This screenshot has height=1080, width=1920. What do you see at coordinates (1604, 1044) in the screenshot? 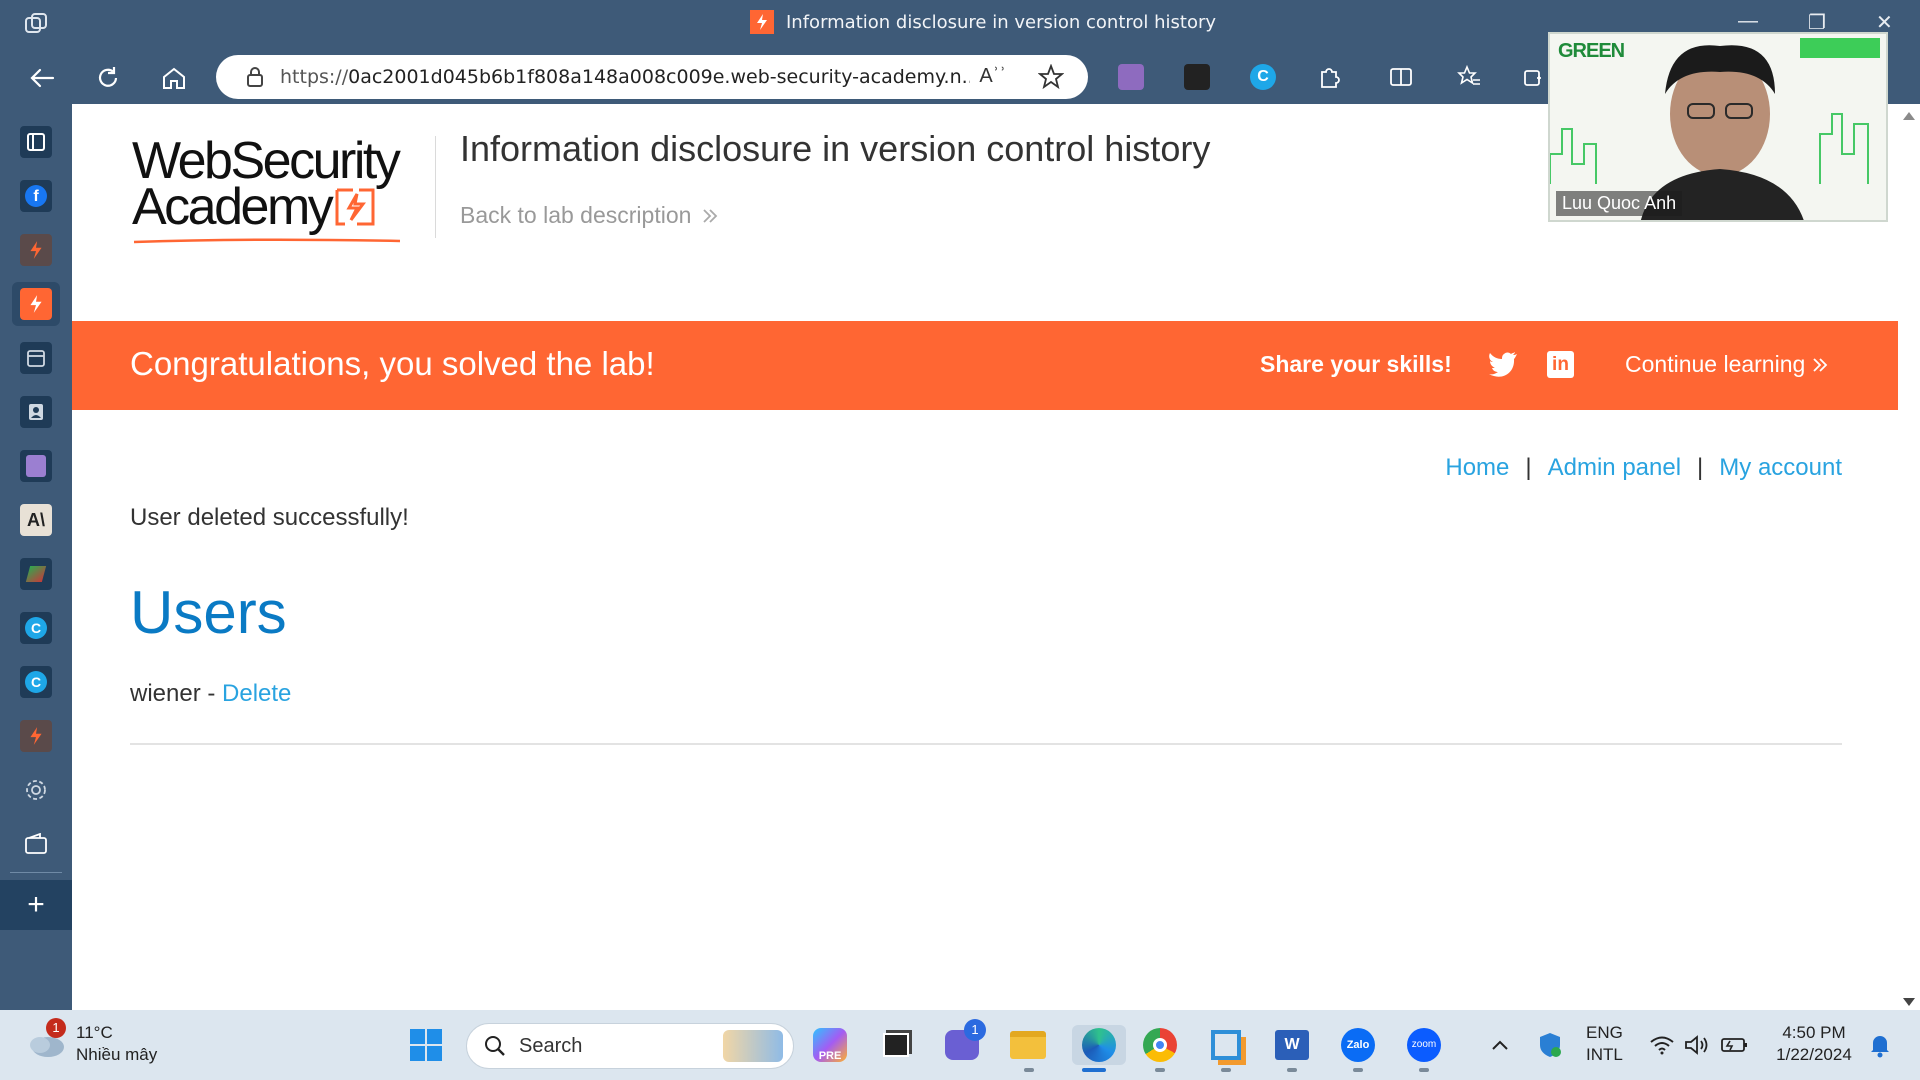
I see `language-indicator: ENG INTL` at bounding box center [1604, 1044].